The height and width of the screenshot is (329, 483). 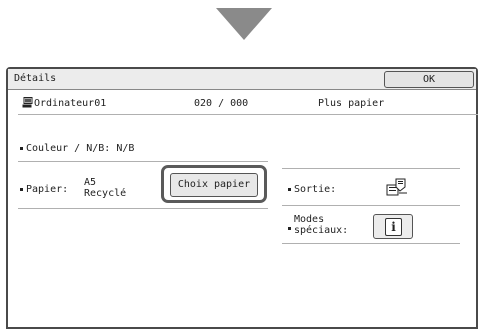 I want to click on color-mode-value: N/B, so click(x=125, y=148).